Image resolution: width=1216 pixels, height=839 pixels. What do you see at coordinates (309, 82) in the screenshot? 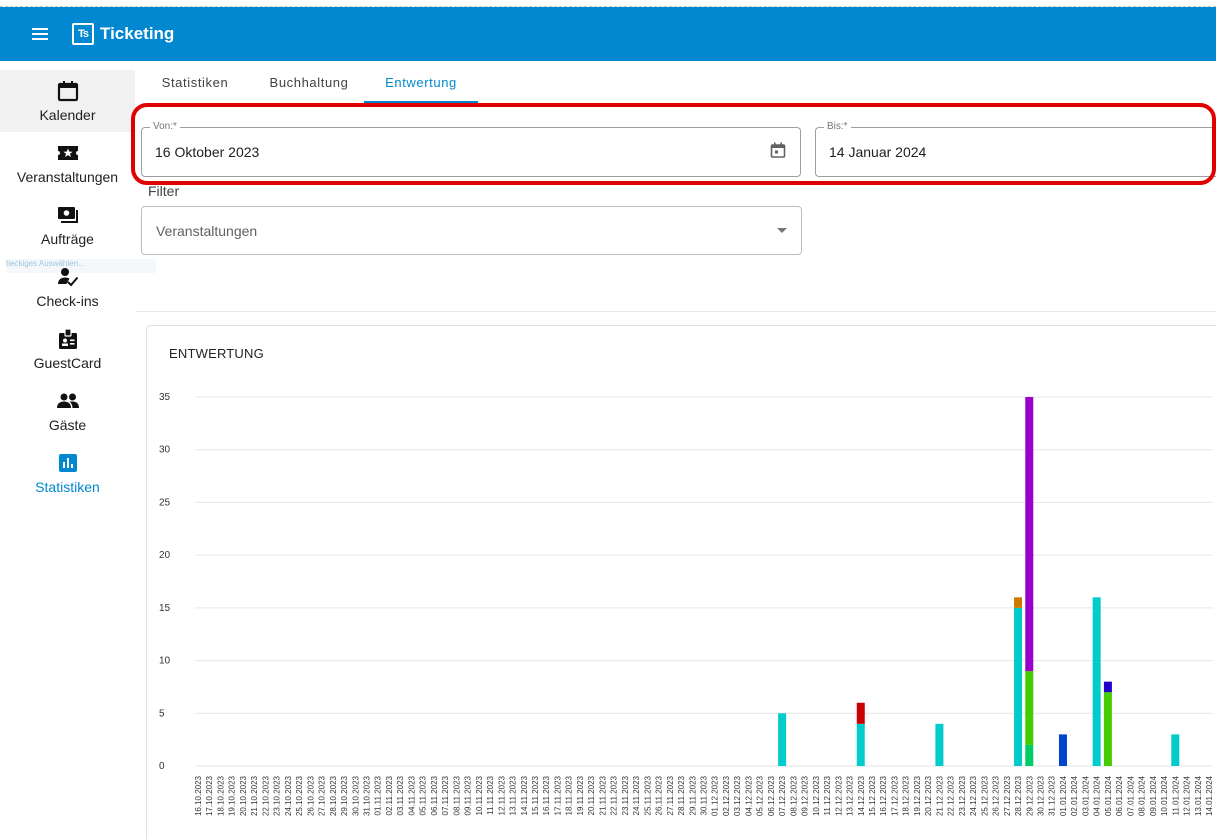
I see `tab-buchhaltung: Buchhaltung` at bounding box center [309, 82].